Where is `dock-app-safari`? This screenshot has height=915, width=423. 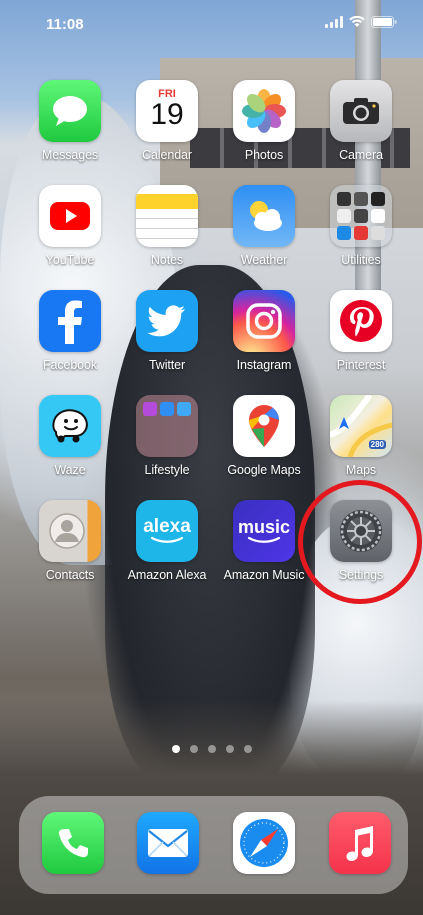
dock-app-safari is located at coordinates (264, 843).